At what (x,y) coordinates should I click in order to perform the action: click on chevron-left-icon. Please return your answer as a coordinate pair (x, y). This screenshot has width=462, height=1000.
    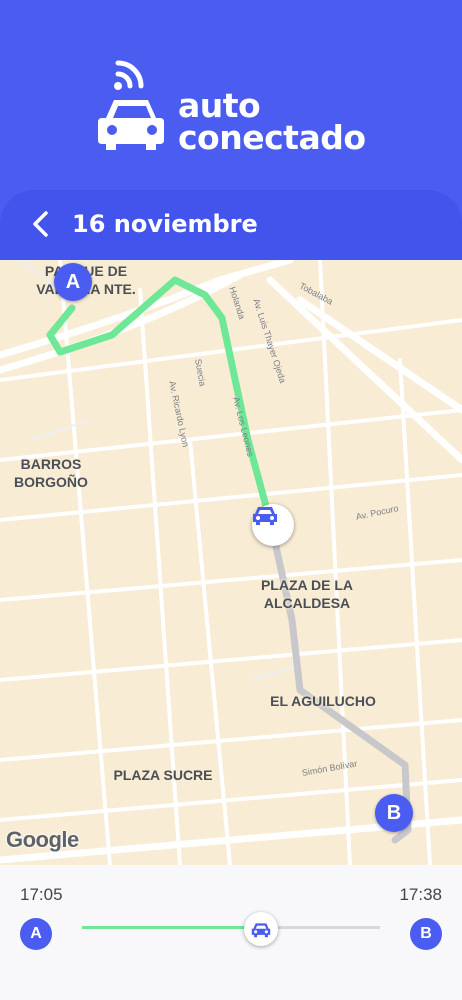
    Looking at the image, I should click on (40, 224).